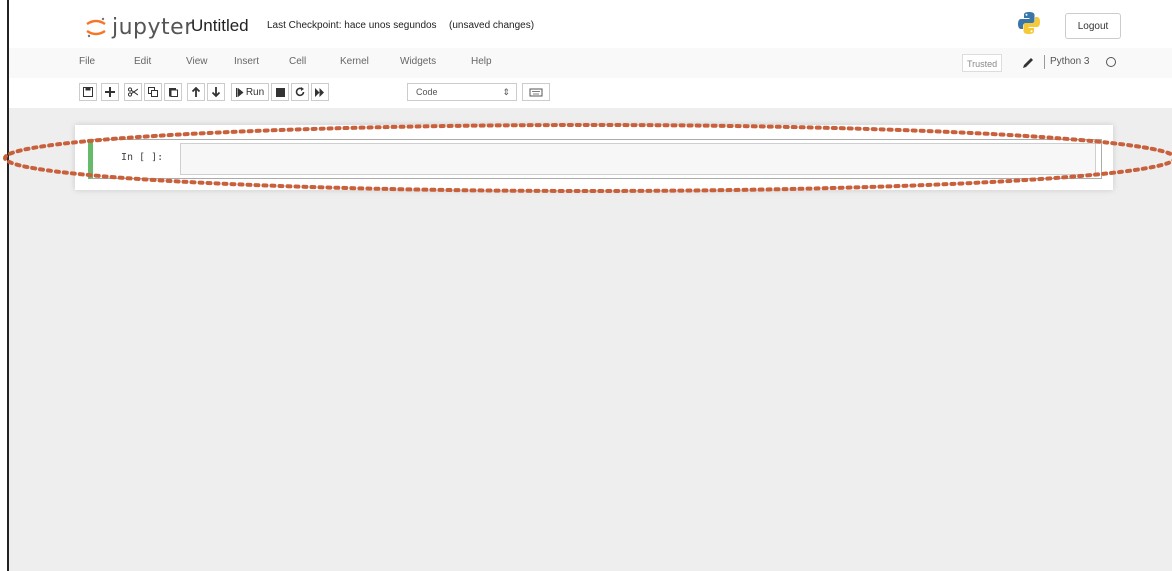  I want to click on checkpoint-status: Last Checkpoint: hace unos segundos, so click(352, 25).